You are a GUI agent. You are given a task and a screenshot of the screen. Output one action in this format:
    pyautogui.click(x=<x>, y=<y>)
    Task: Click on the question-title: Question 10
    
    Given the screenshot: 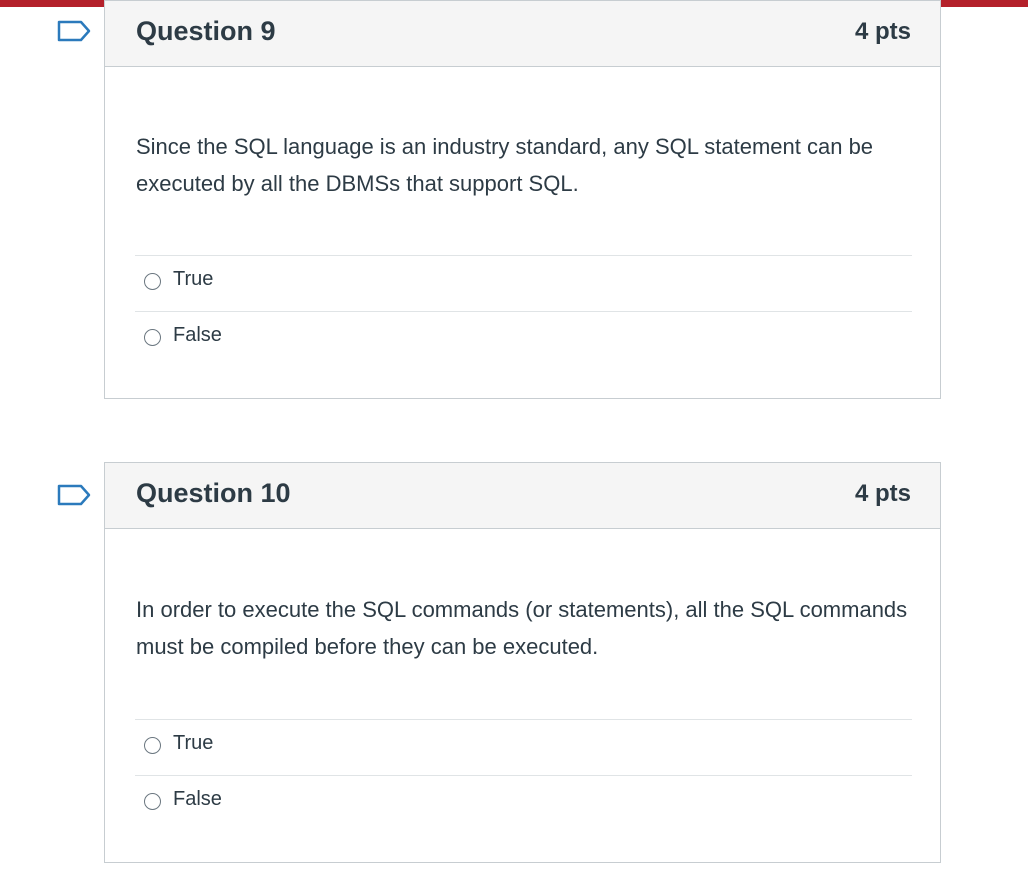 What is the action you would take?
    pyautogui.click(x=213, y=493)
    